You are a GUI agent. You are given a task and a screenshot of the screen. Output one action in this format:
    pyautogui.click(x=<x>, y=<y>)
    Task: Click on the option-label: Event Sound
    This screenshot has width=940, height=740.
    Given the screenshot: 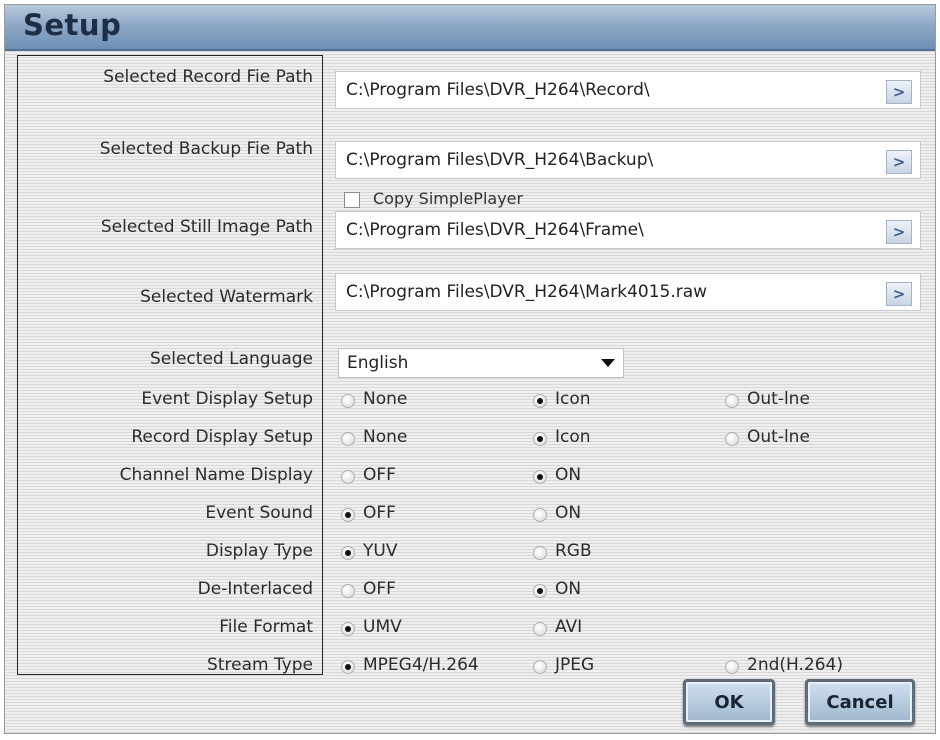 What is the action you would take?
    pyautogui.click(x=259, y=513)
    